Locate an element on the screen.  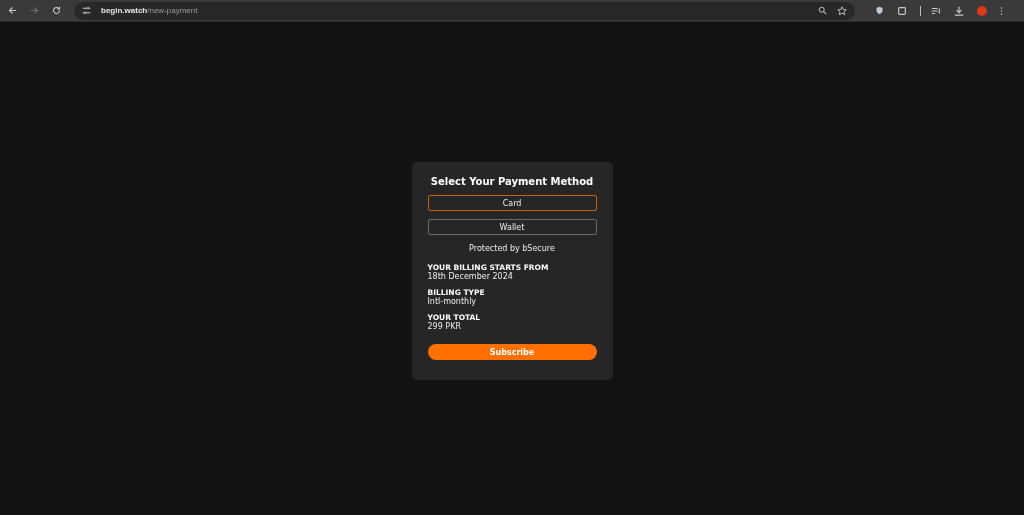
zoom-icon is located at coordinates (823, 10).